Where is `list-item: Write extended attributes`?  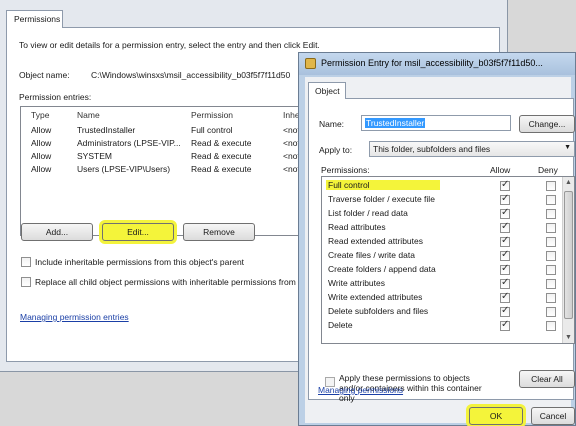 list-item: Write extended attributes is located at coordinates (442, 298).